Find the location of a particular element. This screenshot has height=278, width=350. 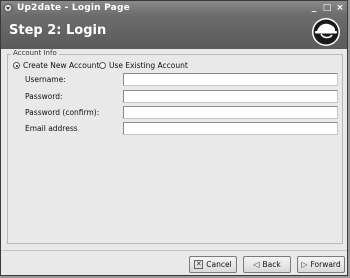

password-confirm-label: Password (confirm): is located at coordinates (62, 112).